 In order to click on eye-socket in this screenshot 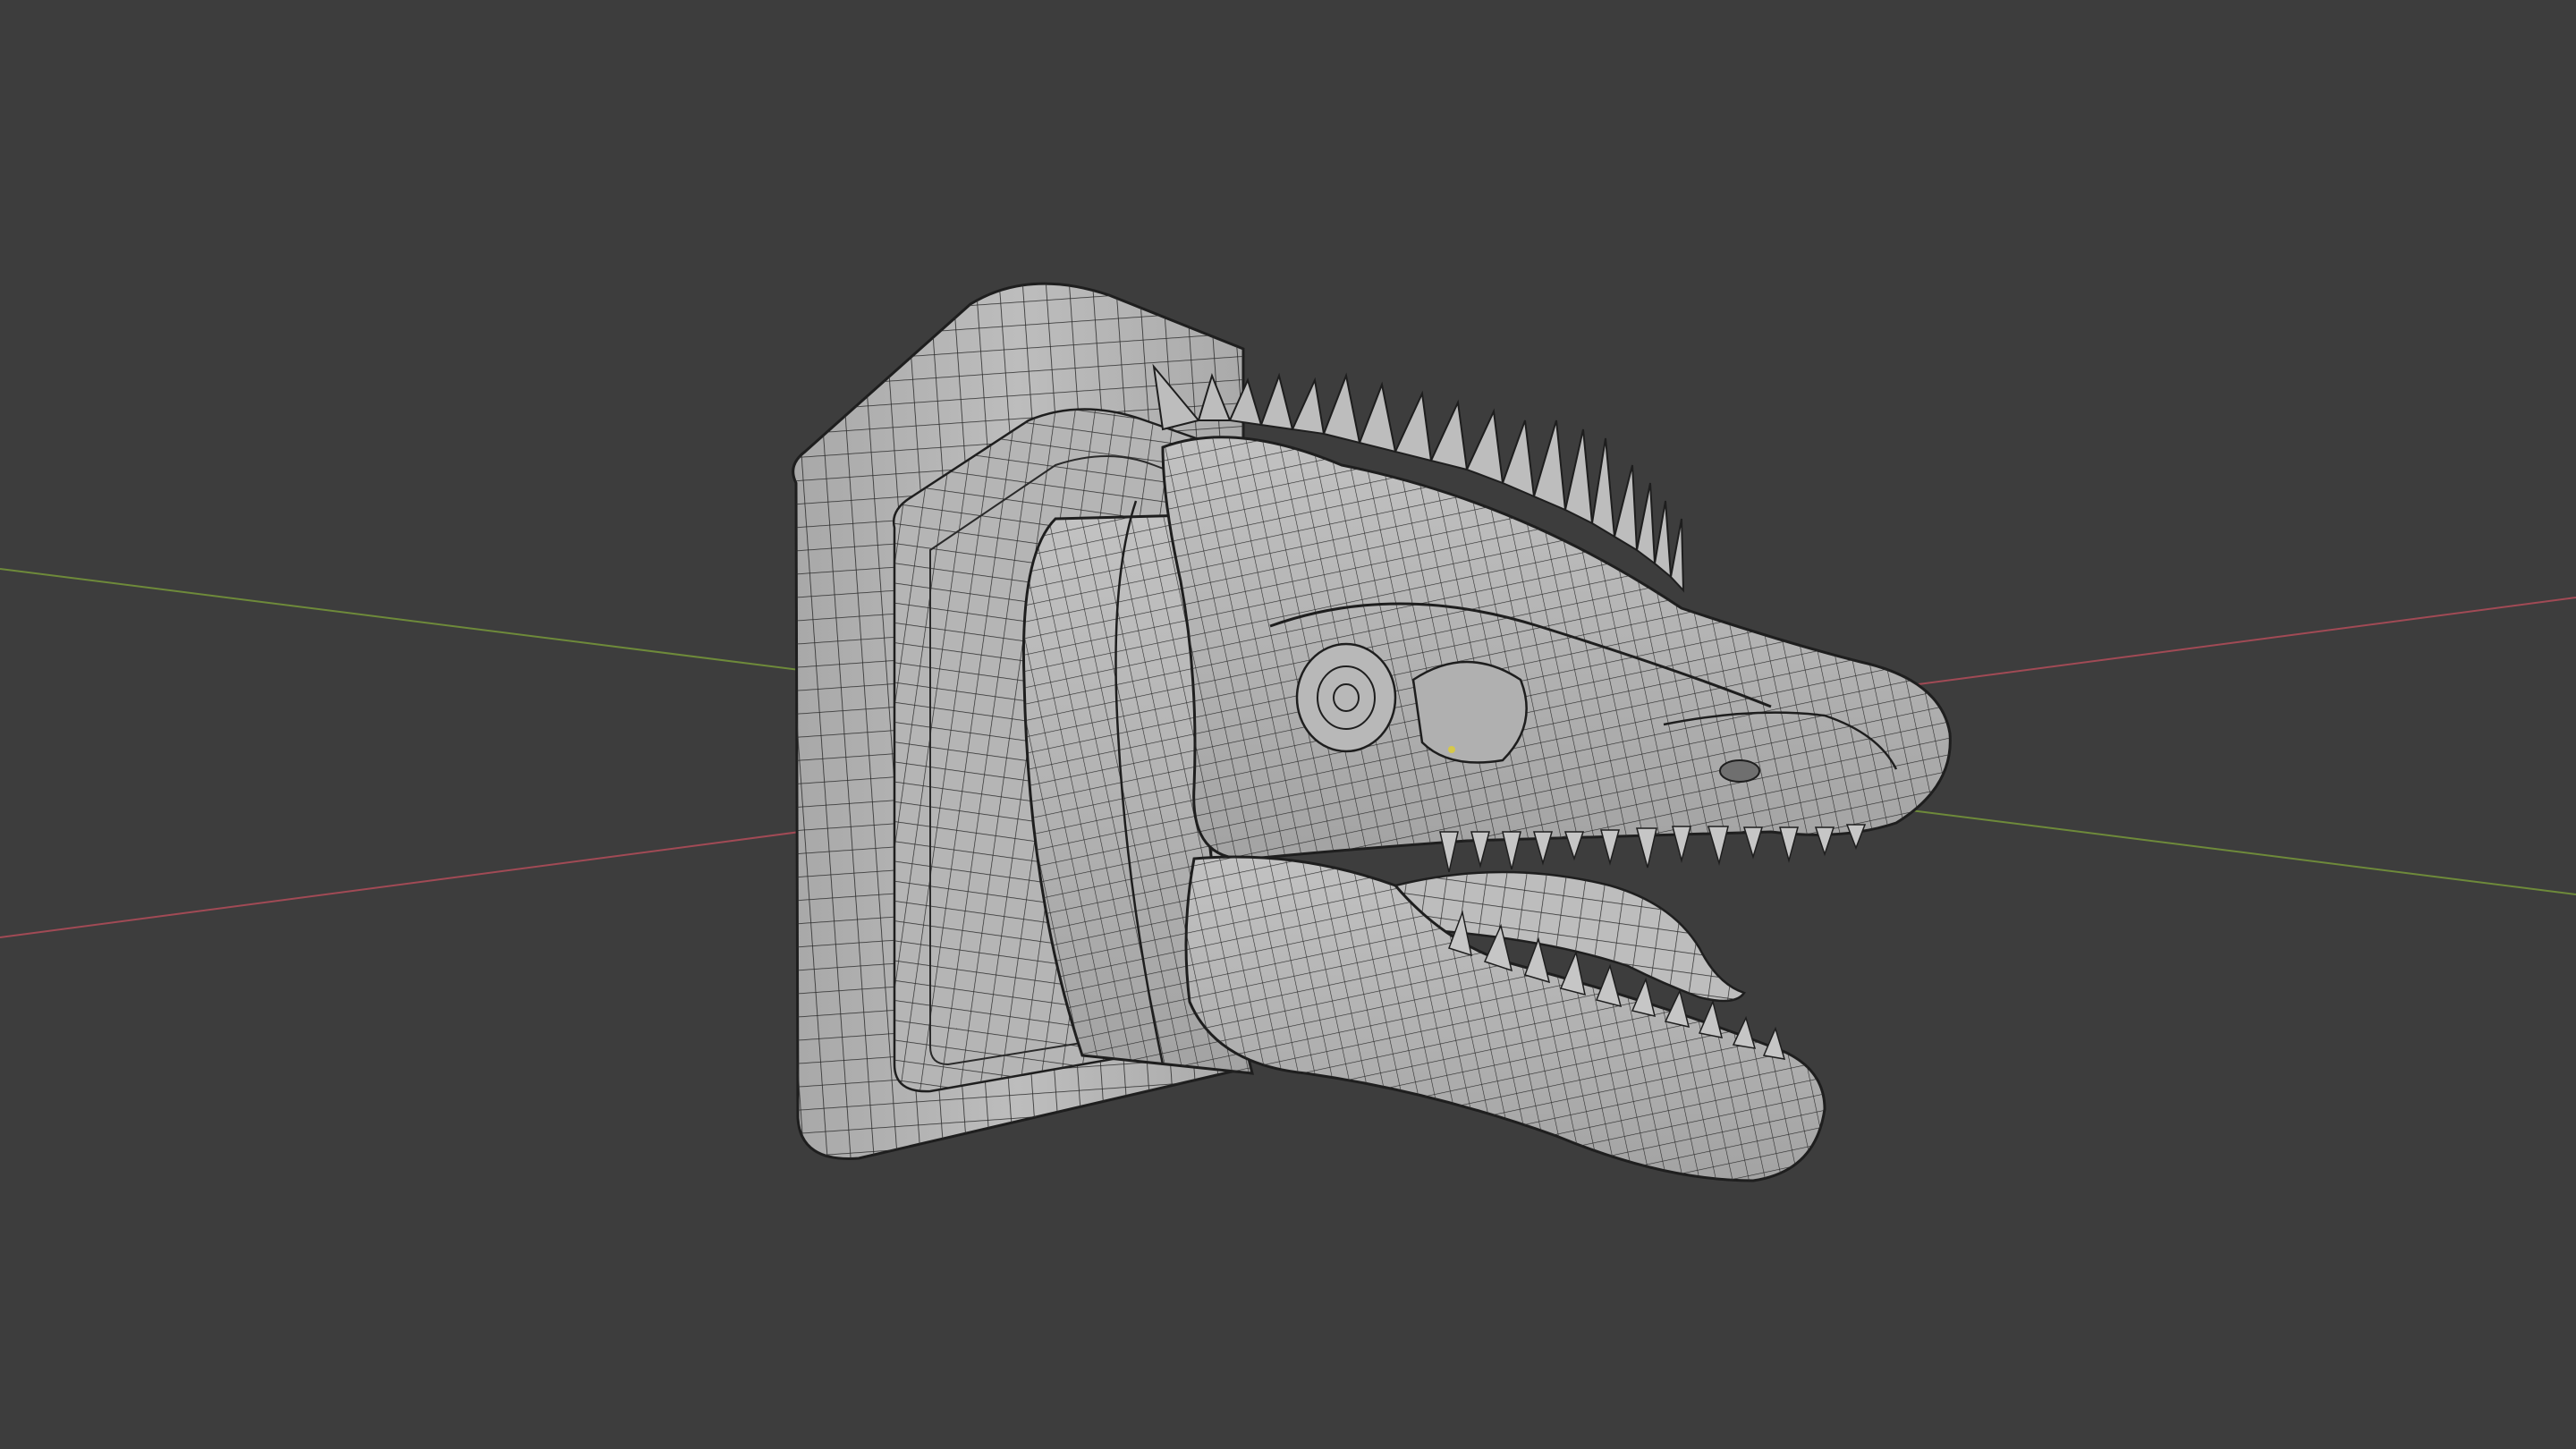, I will do `click(1346, 697)`.